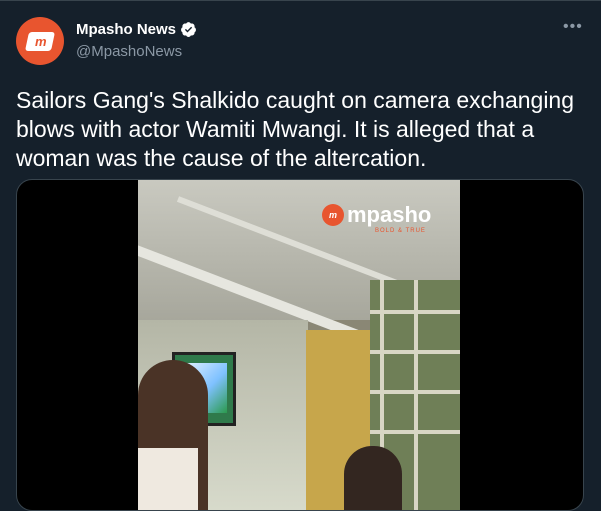 The height and width of the screenshot is (511, 601). Describe the element at coordinates (389, 214) in the screenshot. I see `watermark-text: mpasho` at that location.